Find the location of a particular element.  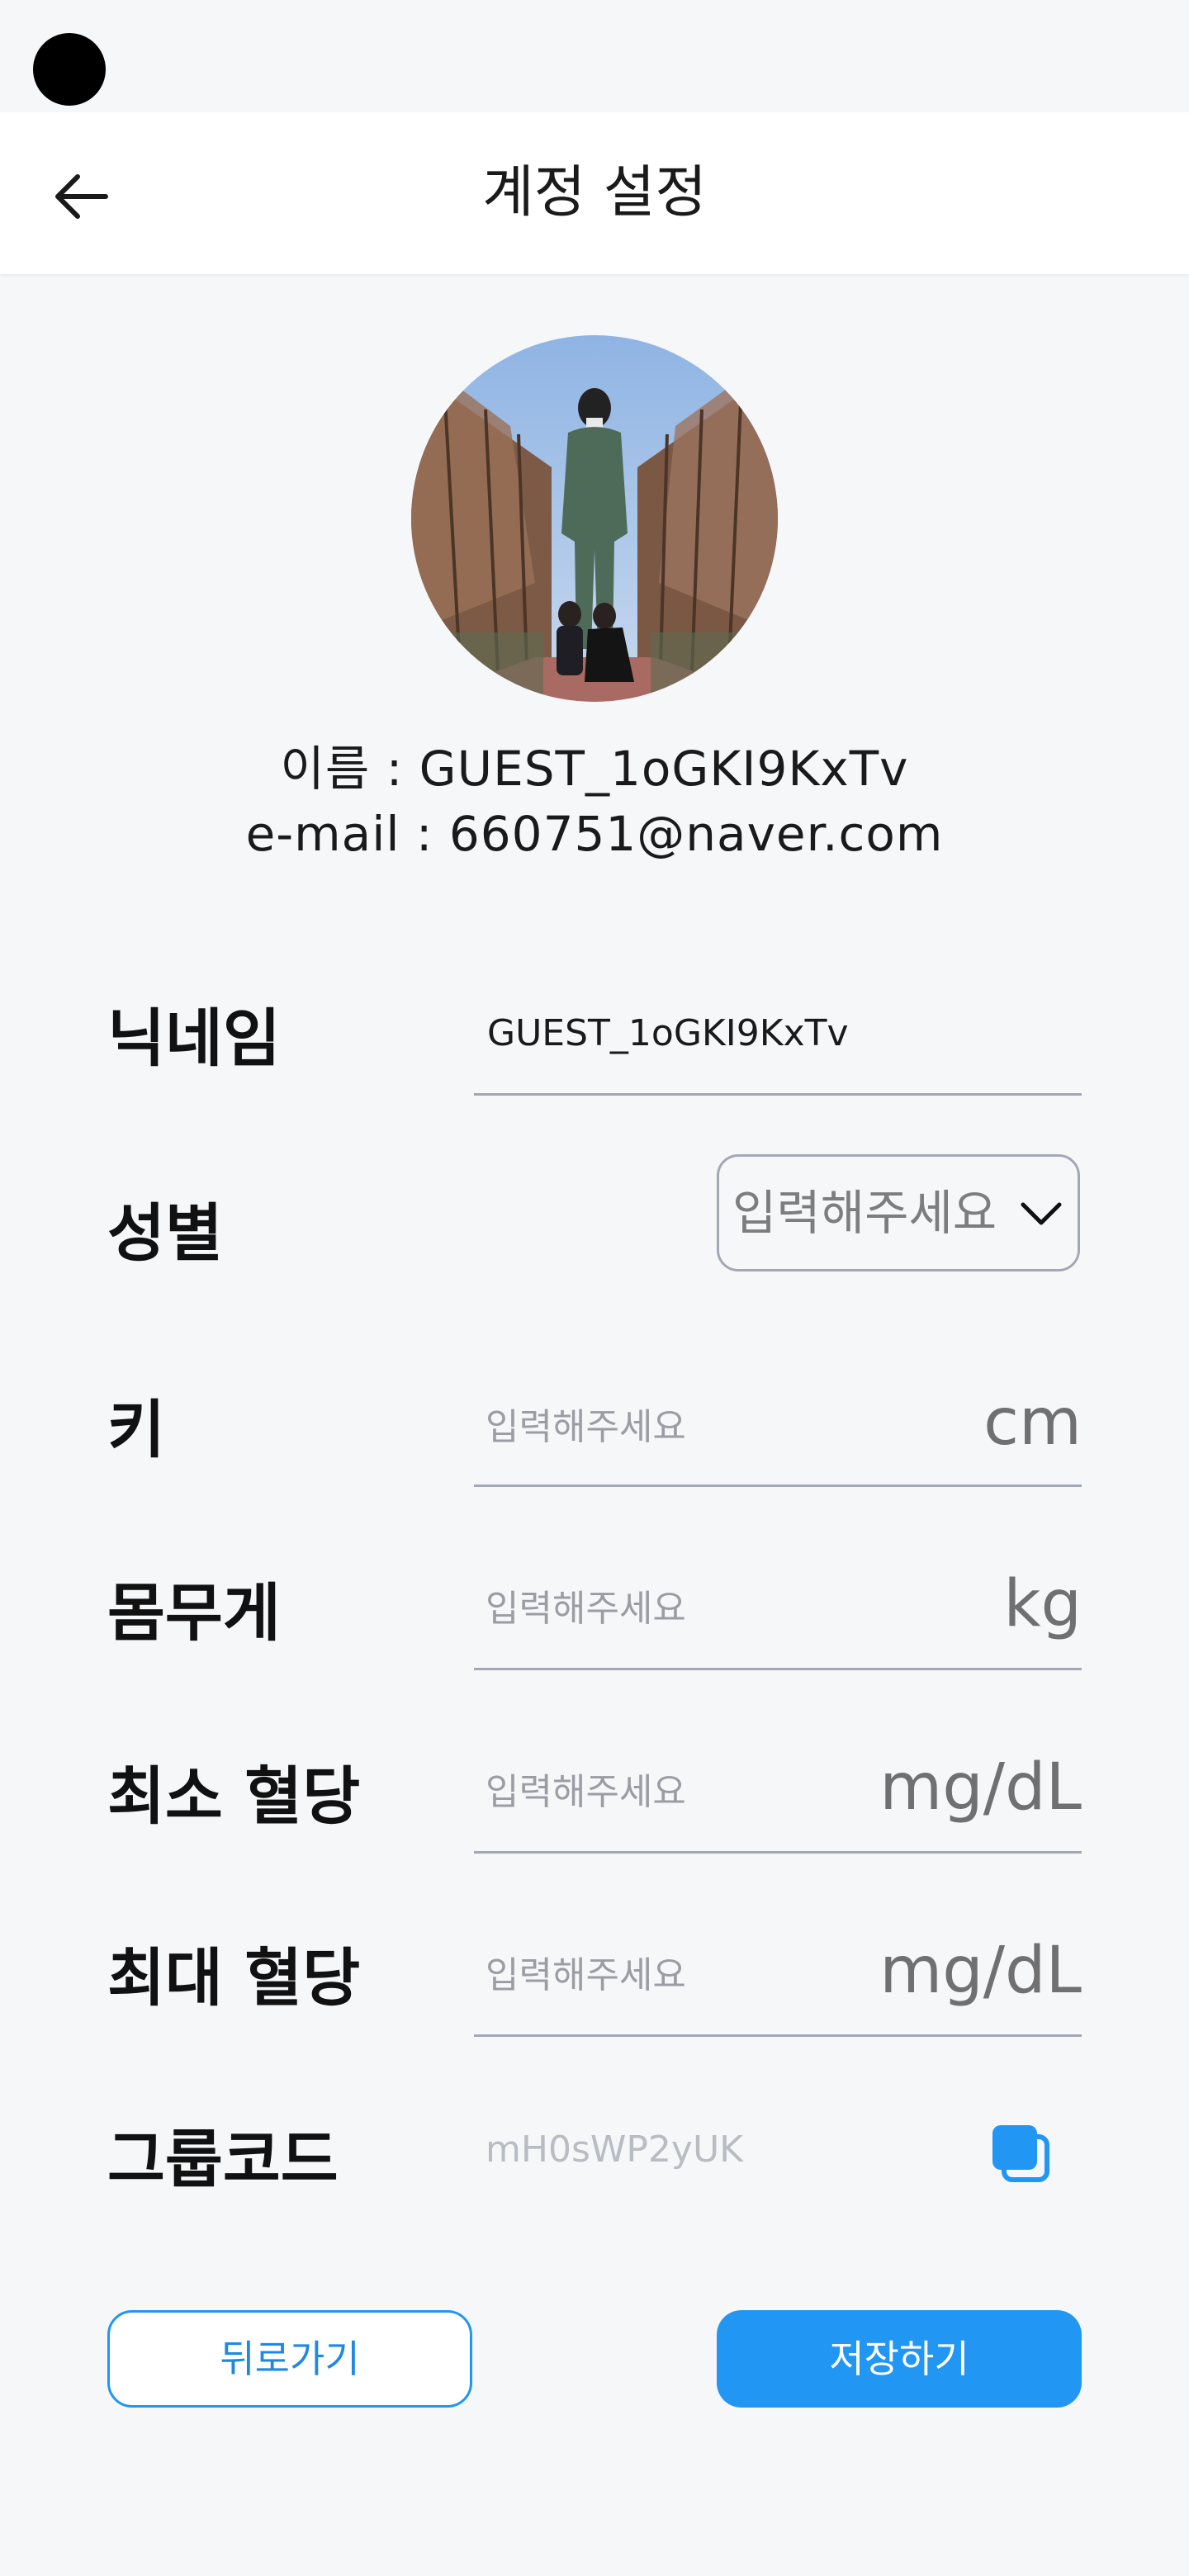

group-code-value: mH0sWP2yUK is located at coordinates (614, 2150).